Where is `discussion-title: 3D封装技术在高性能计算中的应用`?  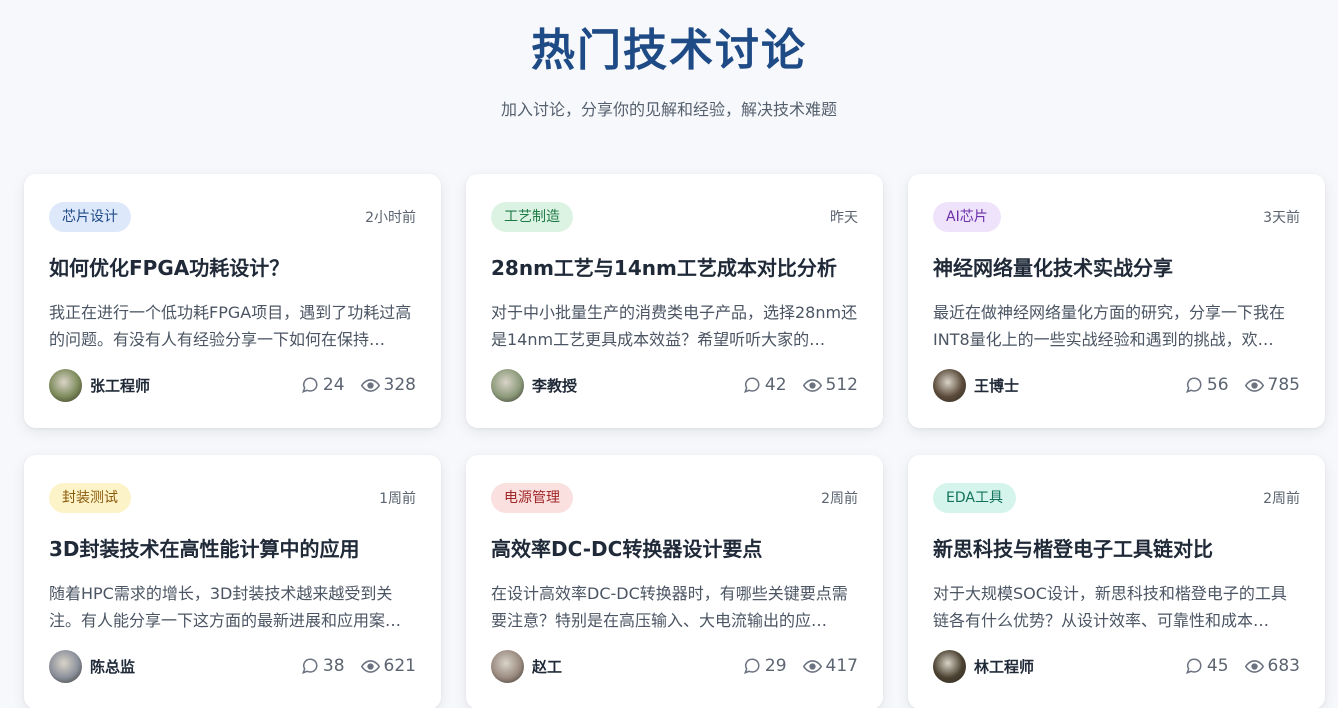 discussion-title: 3D封装技术在高性能计算中的应用 is located at coordinates (232, 547).